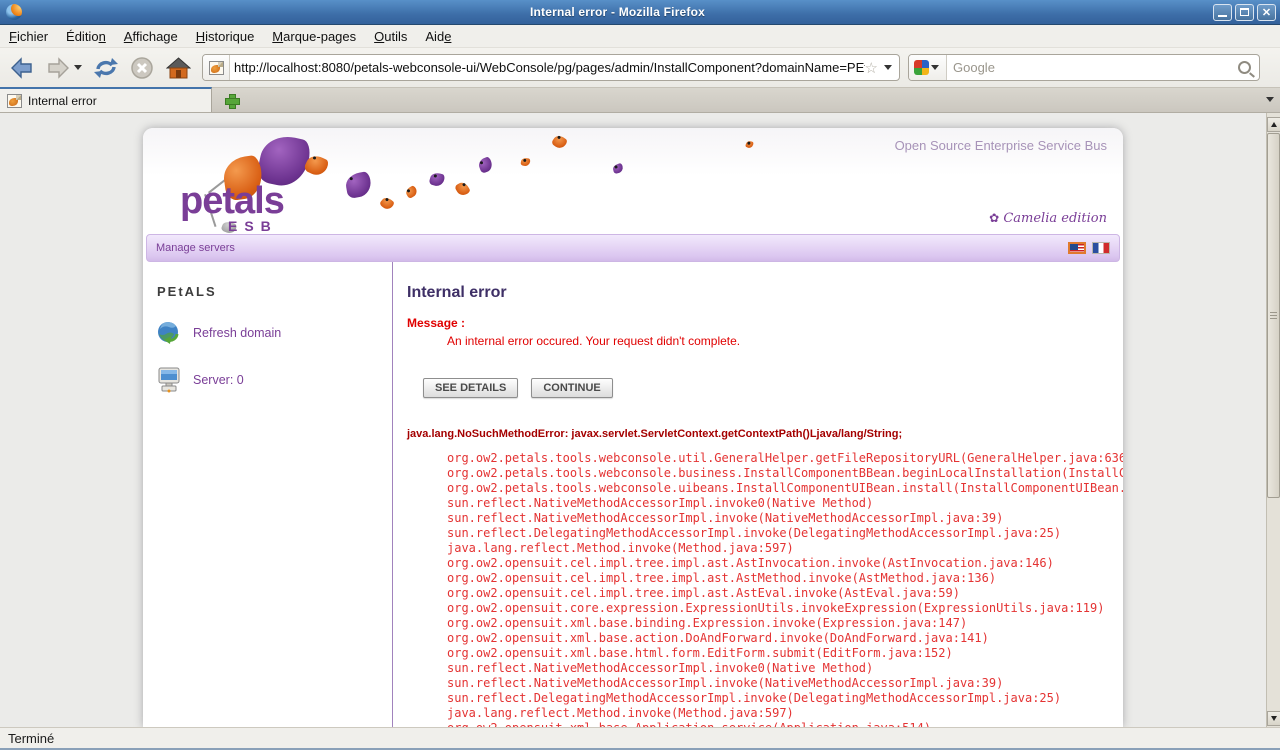 The width and height of the screenshot is (1280, 750). What do you see at coordinates (31, 738) in the screenshot?
I see `status-text: Terminé` at bounding box center [31, 738].